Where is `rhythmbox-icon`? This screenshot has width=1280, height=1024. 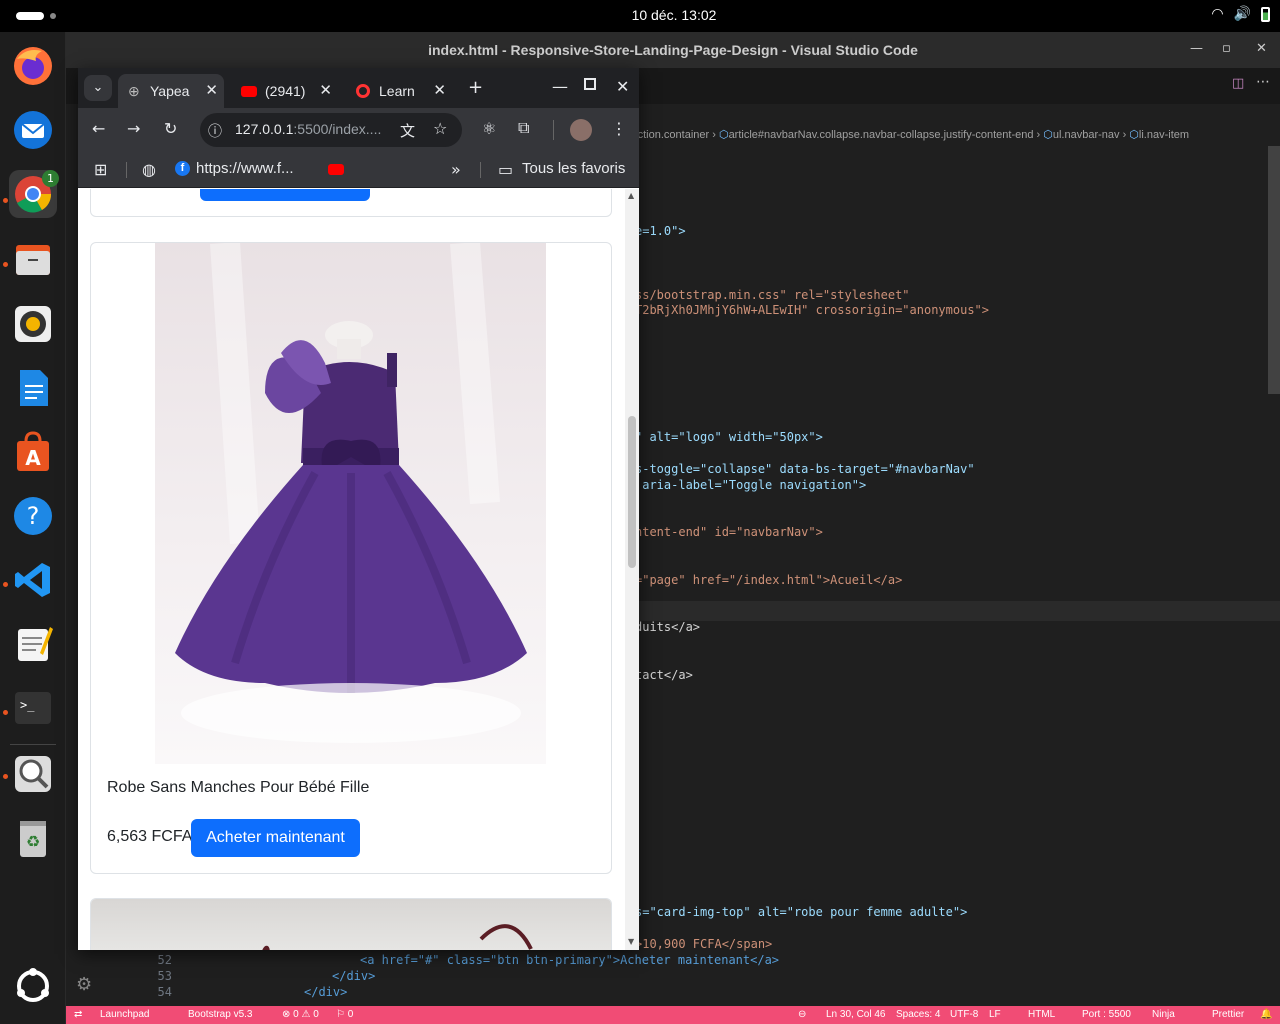
rhythmbox-icon is located at coordinates (33, 324).